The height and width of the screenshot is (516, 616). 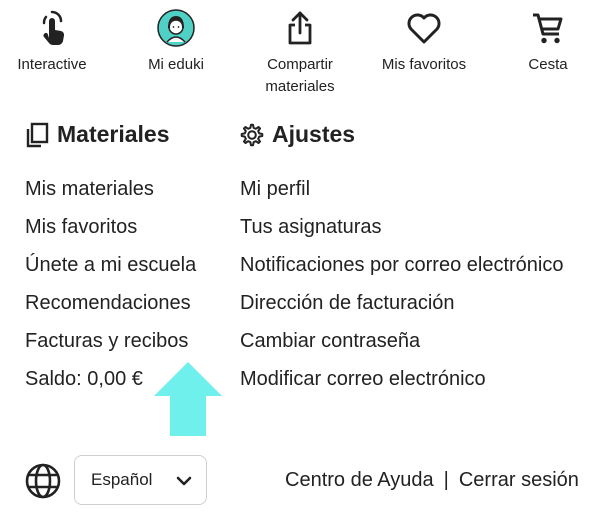 I want to click on link-mis-materiales: Mis materiales, so click(x=110, y=189).